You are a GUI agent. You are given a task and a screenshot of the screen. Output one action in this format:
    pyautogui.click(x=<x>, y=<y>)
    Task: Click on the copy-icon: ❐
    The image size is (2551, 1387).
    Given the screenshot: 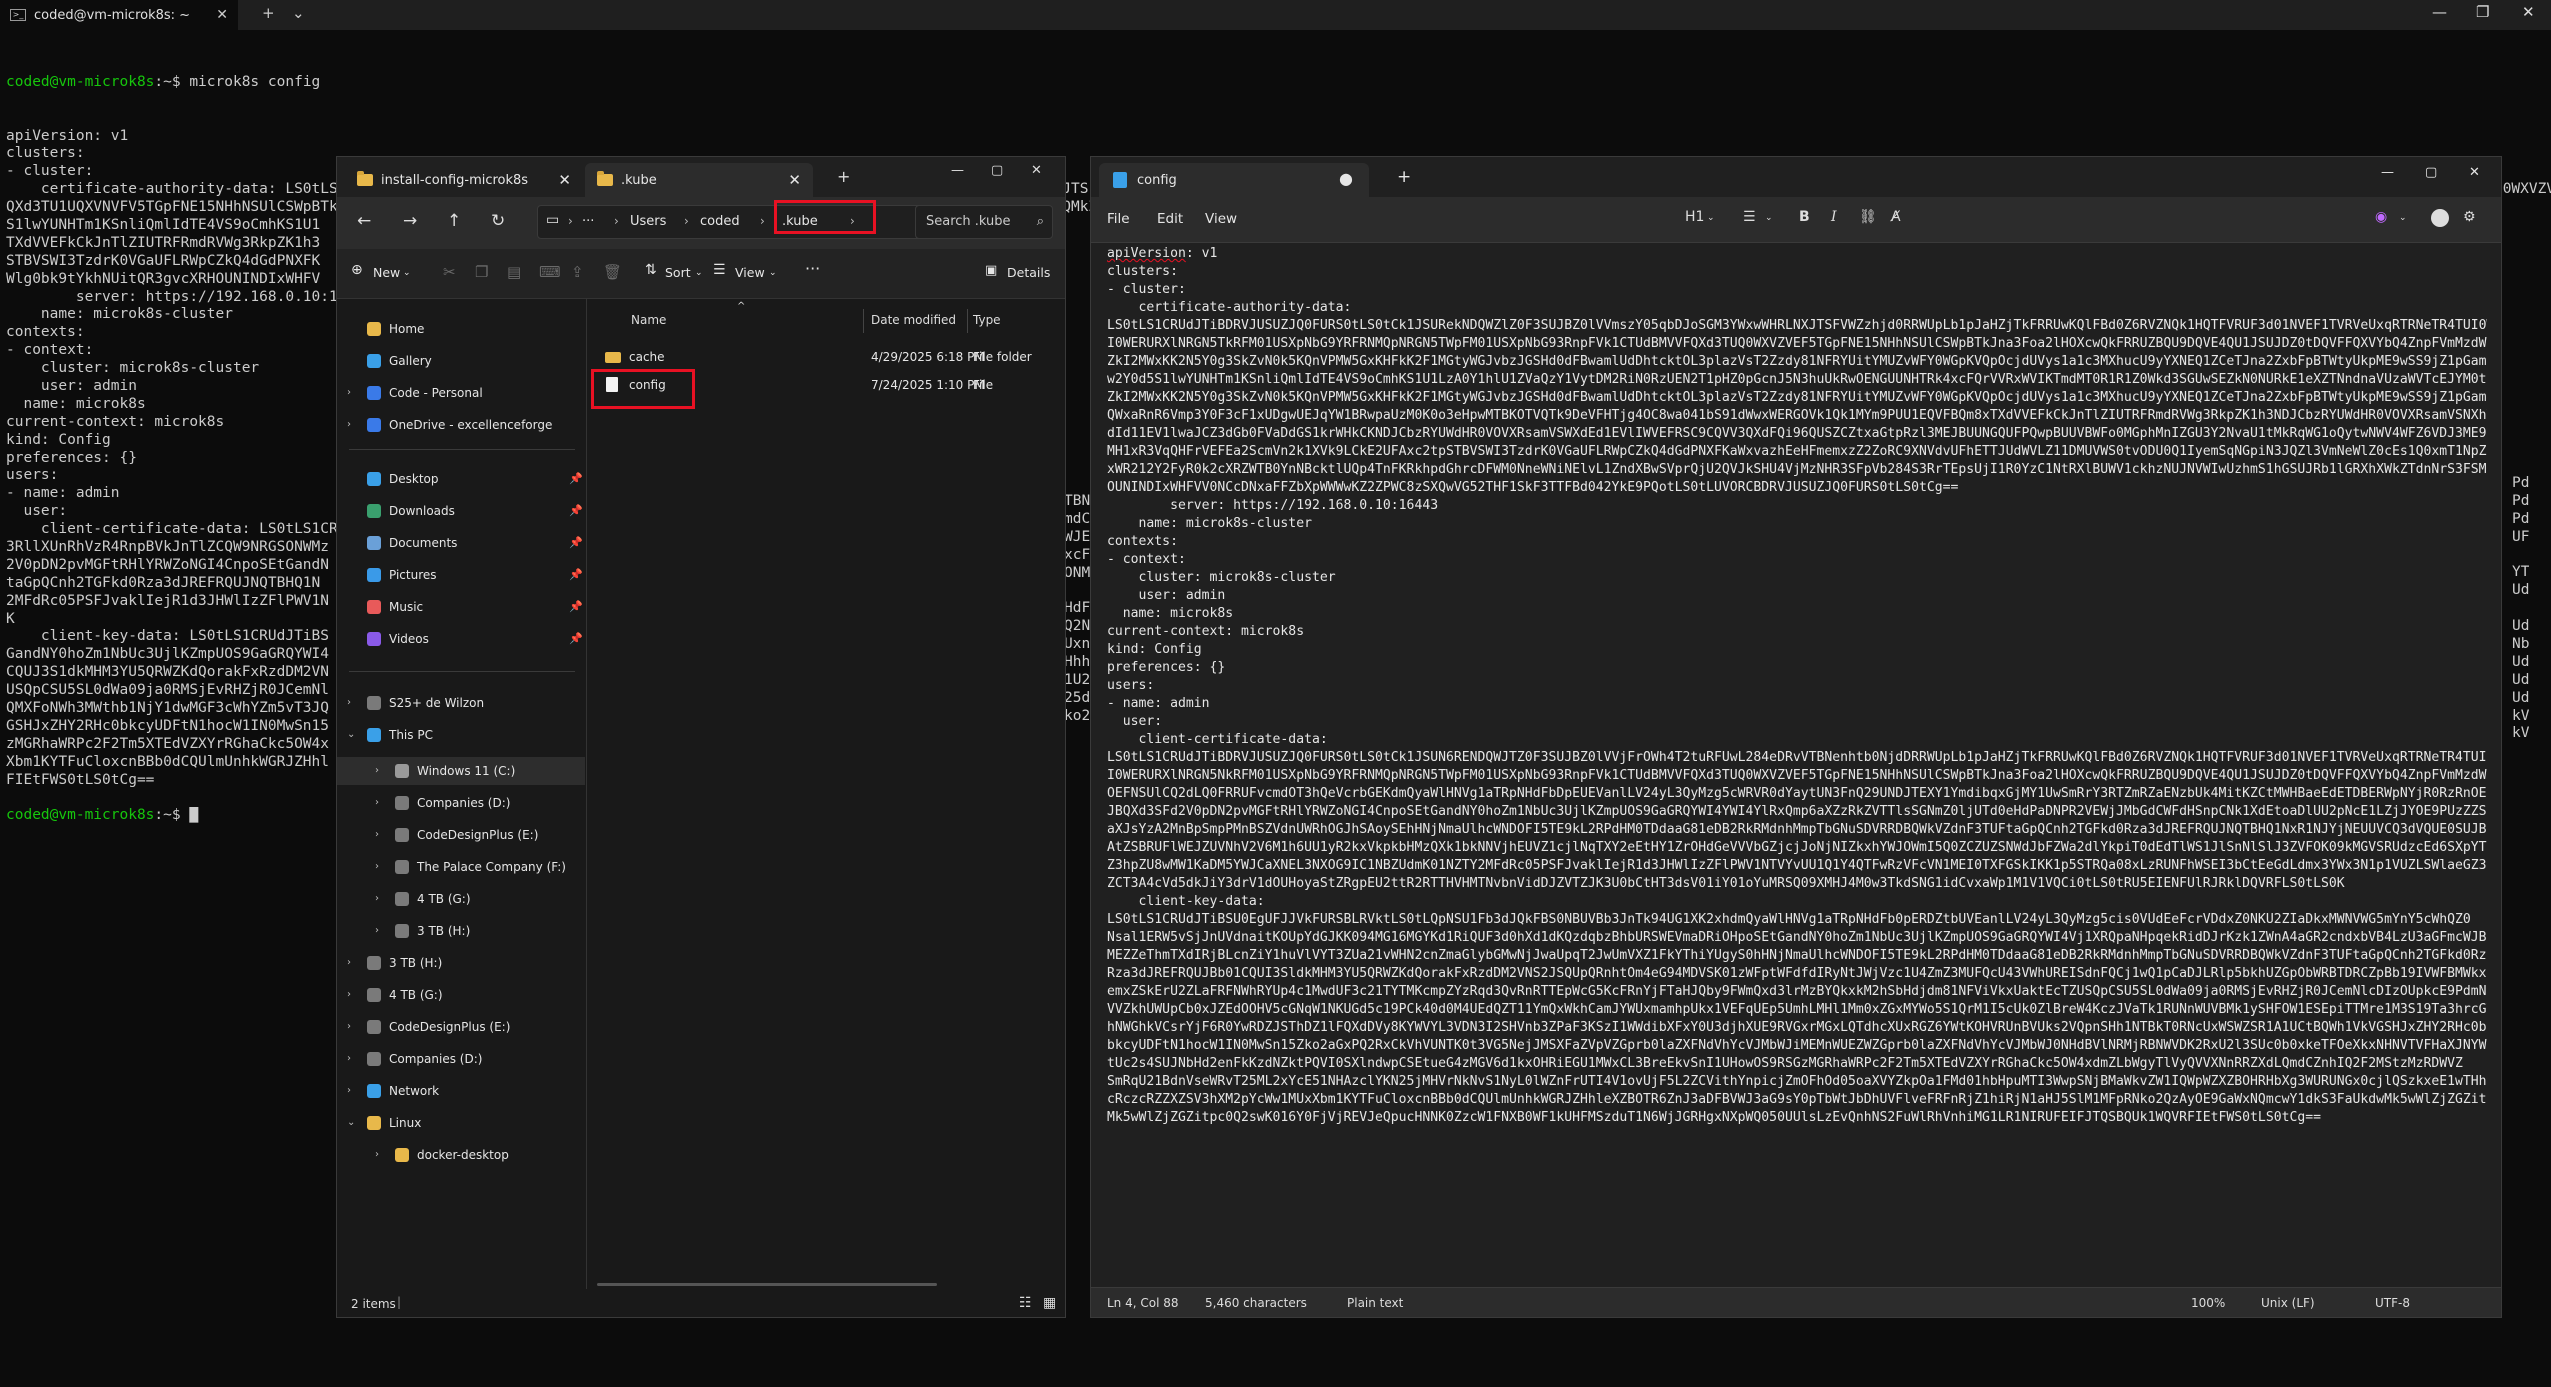 What is the action you would take?
    pyautogui.click(x=481, y=272)
    